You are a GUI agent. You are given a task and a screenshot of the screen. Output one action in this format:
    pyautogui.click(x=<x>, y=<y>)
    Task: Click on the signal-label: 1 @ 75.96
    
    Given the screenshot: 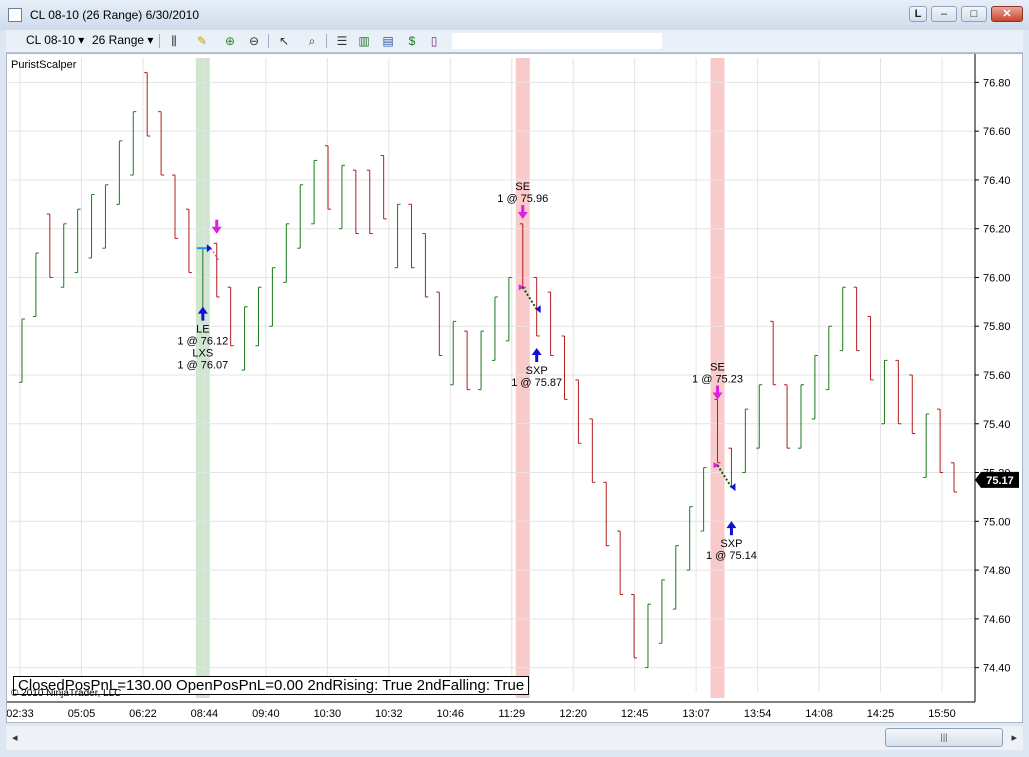 What is the action you would take?
    pyautogui.click(x=522, y=199)
    